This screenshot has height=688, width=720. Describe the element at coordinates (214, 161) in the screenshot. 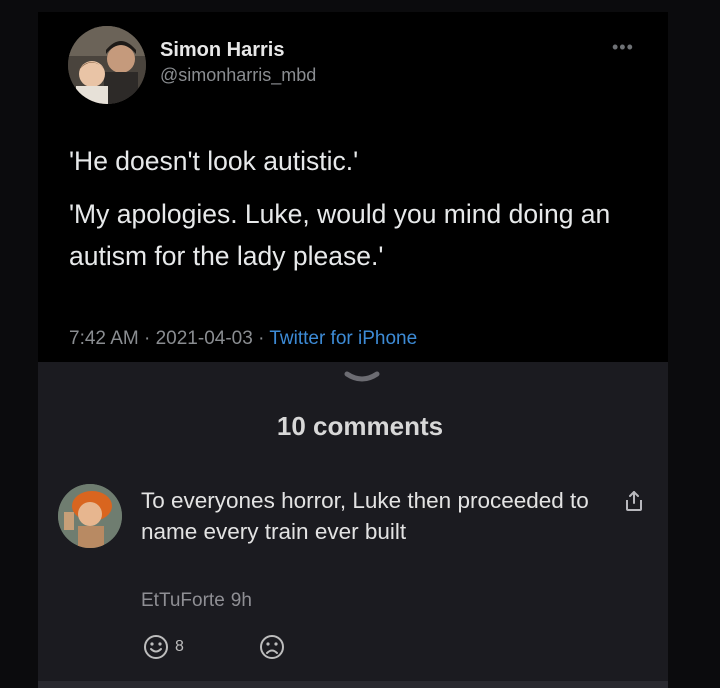

I see `tweet-line-1: 'He doesn't look autistic.'` at that location.